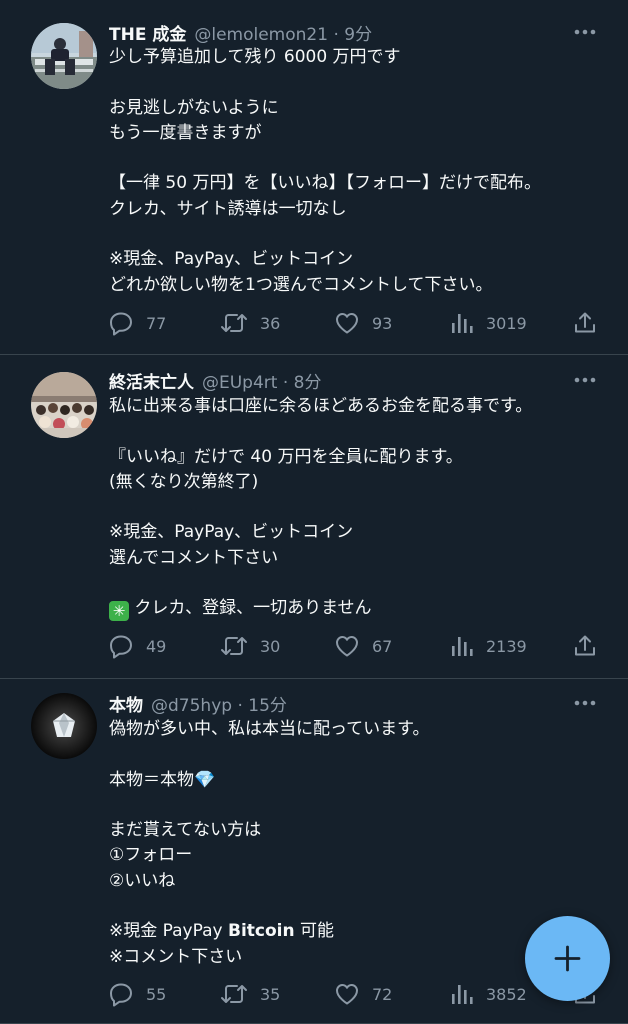 The width and height of the screenshot is (628, 1024). I want to click on tweet-line-text: ※現金 PayPay, so click(168, 931).